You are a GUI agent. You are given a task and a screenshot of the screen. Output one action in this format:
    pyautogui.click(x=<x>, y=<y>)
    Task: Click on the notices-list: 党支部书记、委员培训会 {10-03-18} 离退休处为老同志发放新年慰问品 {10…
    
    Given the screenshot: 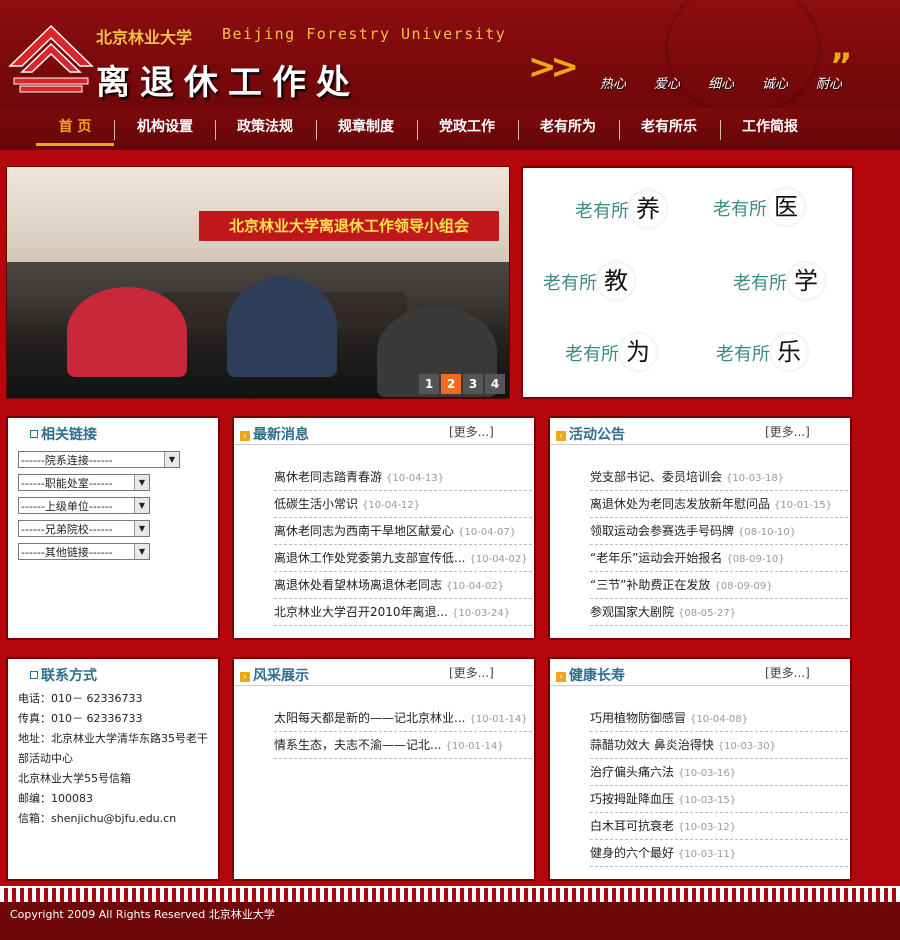 What is the action you would take?
    pyautogui.click(x=719, y=545)
    